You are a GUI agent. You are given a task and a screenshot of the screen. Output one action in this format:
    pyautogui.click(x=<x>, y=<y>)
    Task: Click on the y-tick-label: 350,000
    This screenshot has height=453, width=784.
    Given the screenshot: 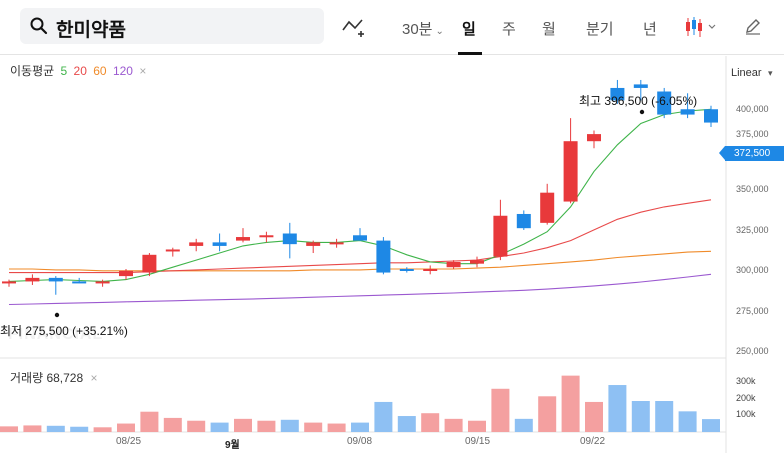 What is the action you would take?
    pyautogui.click(x=752, y=189)
    